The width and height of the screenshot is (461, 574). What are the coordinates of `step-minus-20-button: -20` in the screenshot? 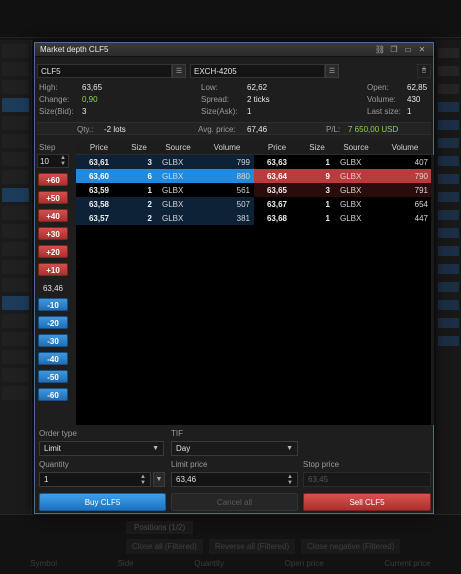 It's located at (53, 322).